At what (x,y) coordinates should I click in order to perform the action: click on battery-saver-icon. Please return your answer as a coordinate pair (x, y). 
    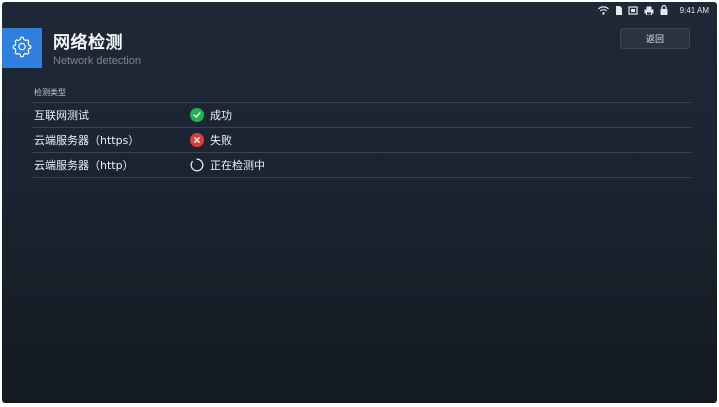
    Looking at the image, I should click on (633, 10).